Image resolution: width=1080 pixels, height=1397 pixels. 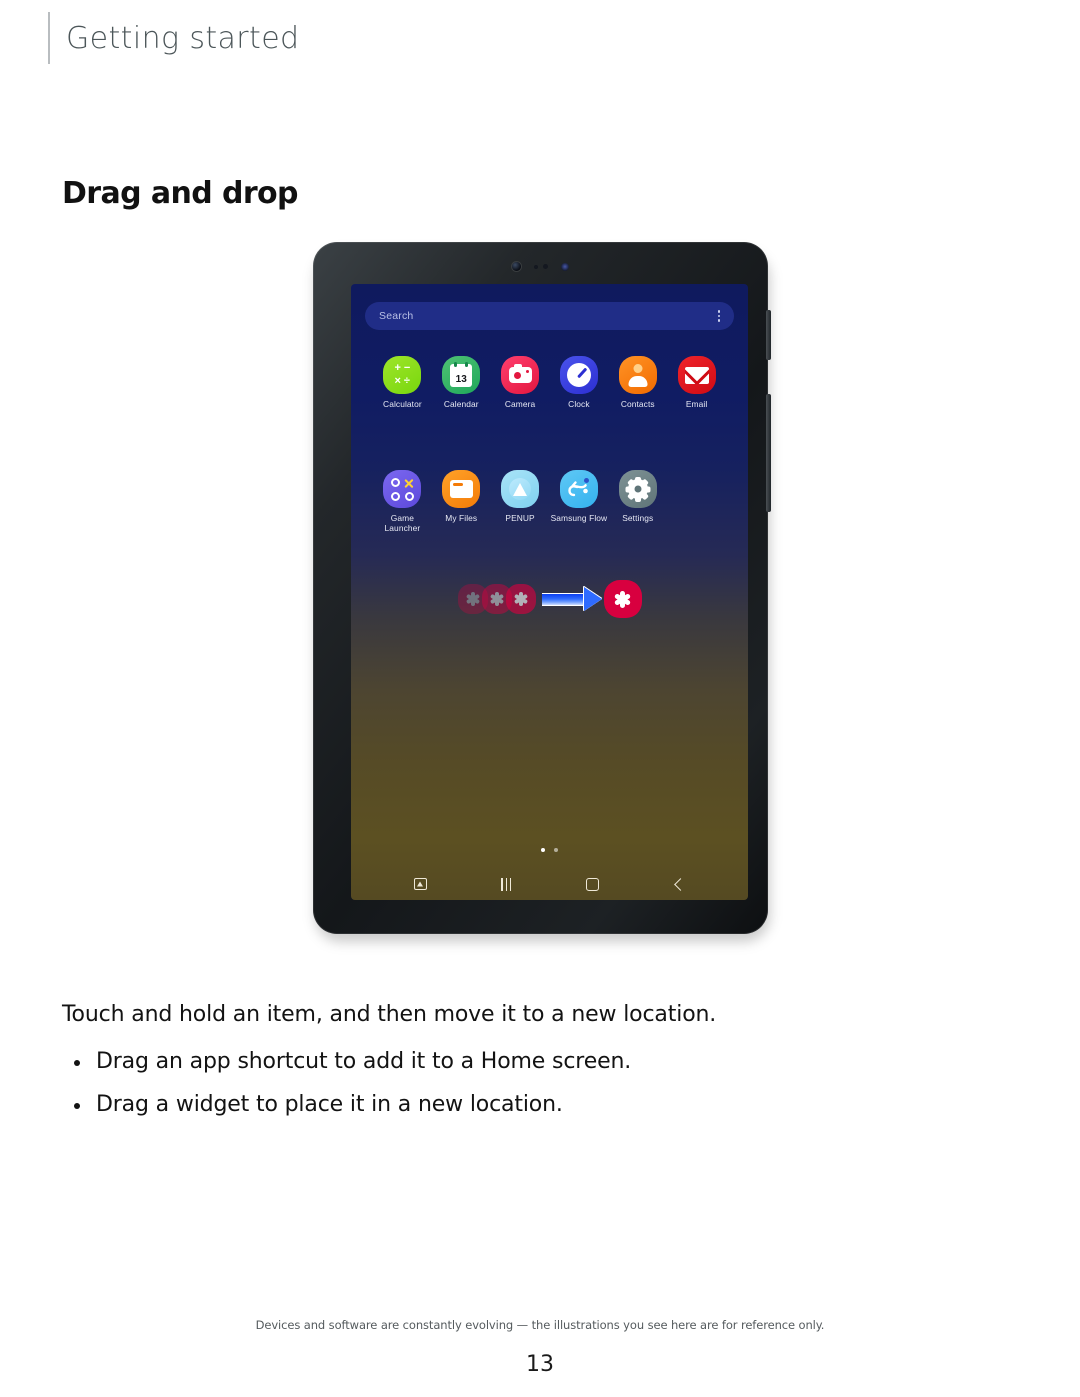 I want to click on app-item-clock: Clock, so click(x=578, y=383).